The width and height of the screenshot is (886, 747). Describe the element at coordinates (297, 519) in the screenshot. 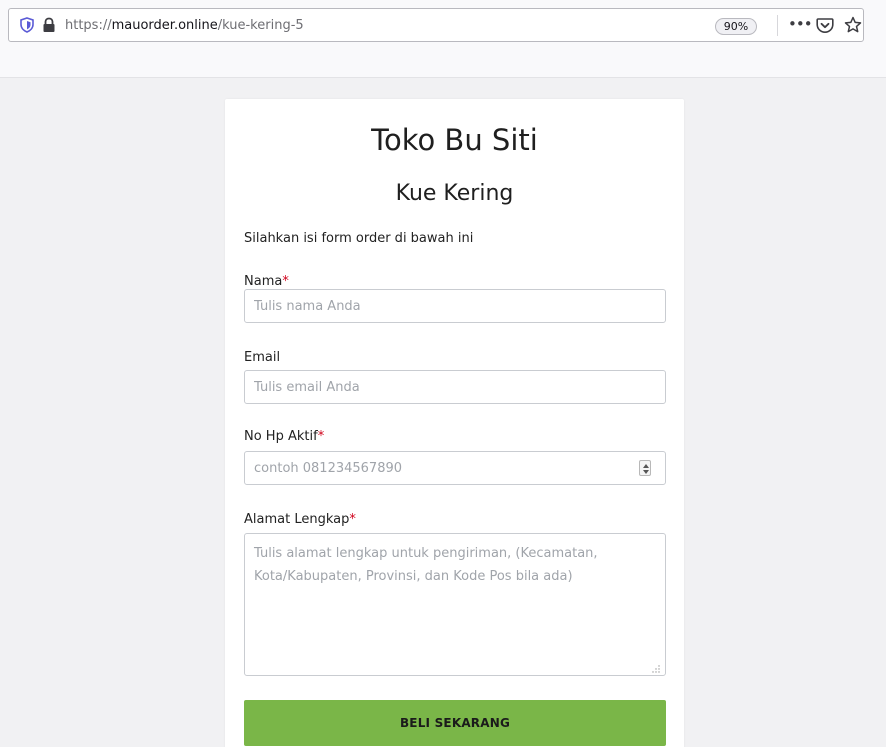

I see `address-label-text: Alamat Lengkap` at that location.